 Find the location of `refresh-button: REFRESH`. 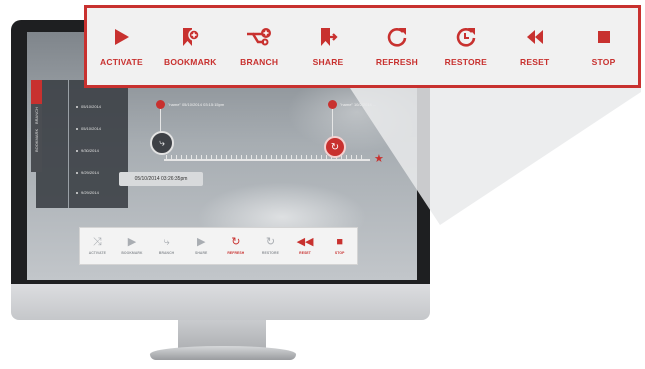

refresh-button: REFRESH is located at coordinates (397, 46).